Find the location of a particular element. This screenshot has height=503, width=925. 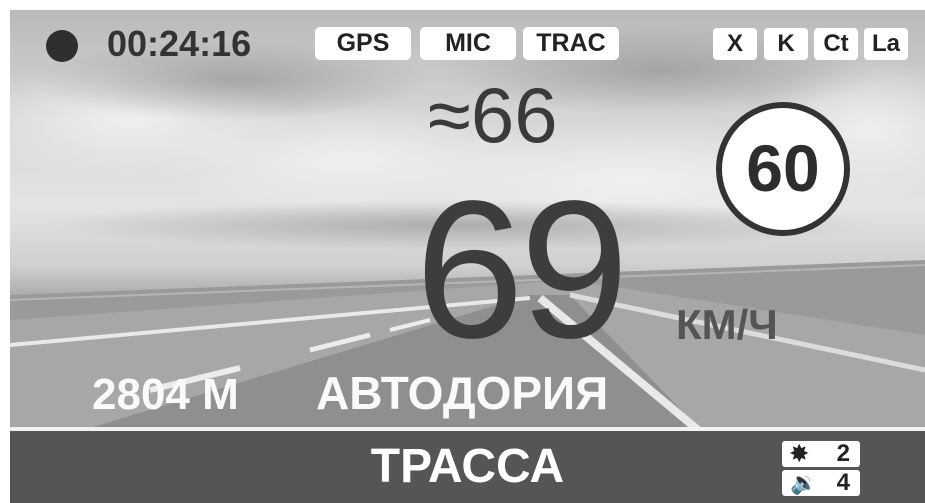

volume-value: 4 is located at coordinates (843, 482).